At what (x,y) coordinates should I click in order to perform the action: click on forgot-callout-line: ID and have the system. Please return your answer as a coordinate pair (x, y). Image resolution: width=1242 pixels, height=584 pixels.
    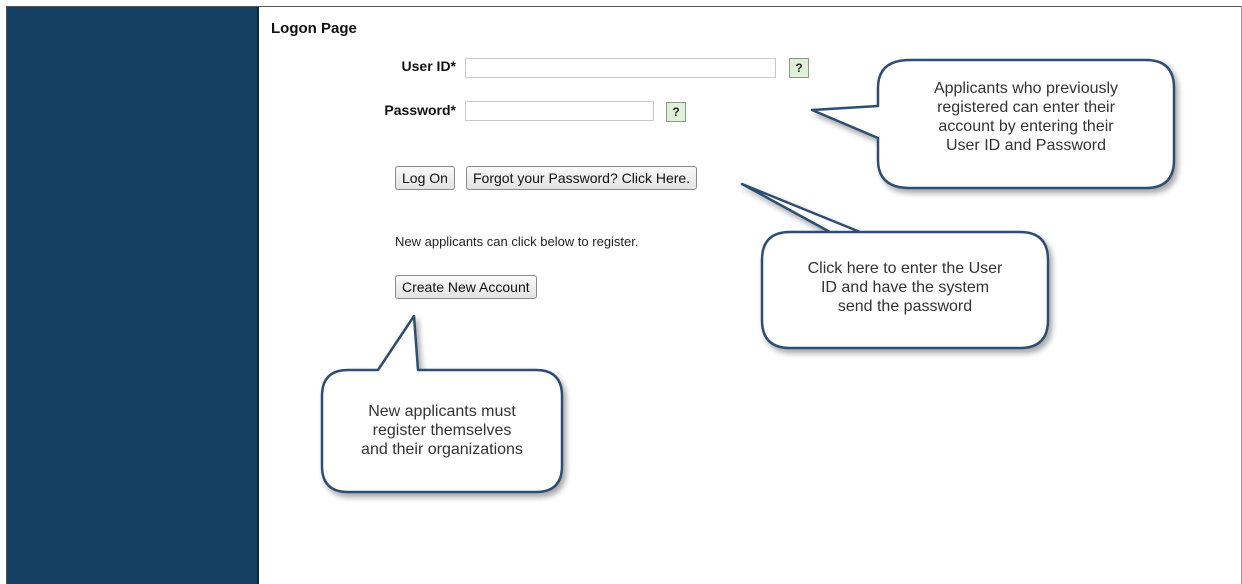
    Looking at the image, I should click on (905, 287).